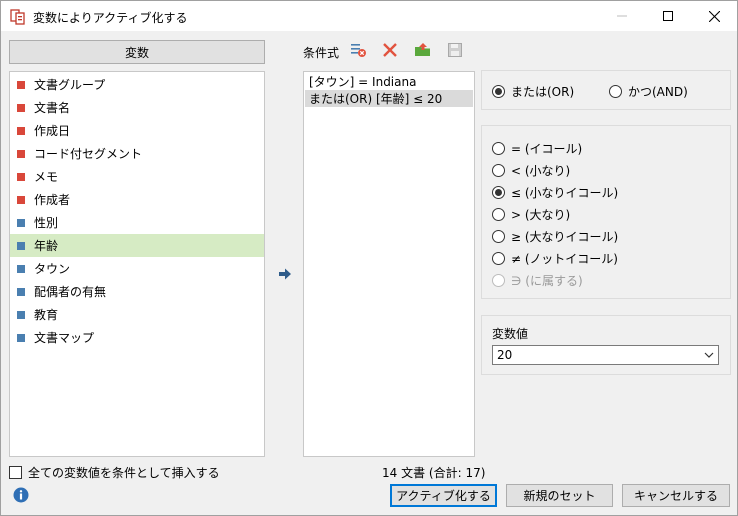  Describe the element at coordinates (389, 81) in the screenshot. I see `condition-item: [タウン] = Indiana` at that location.